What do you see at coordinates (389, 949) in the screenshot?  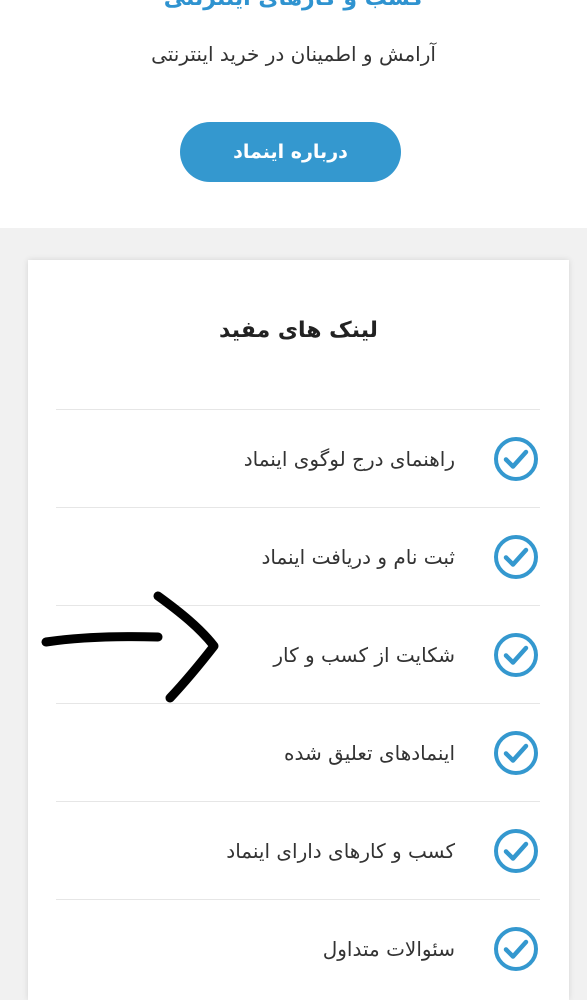 I see `link-label: سئوالات متداول` at bounding box center [389, 949].